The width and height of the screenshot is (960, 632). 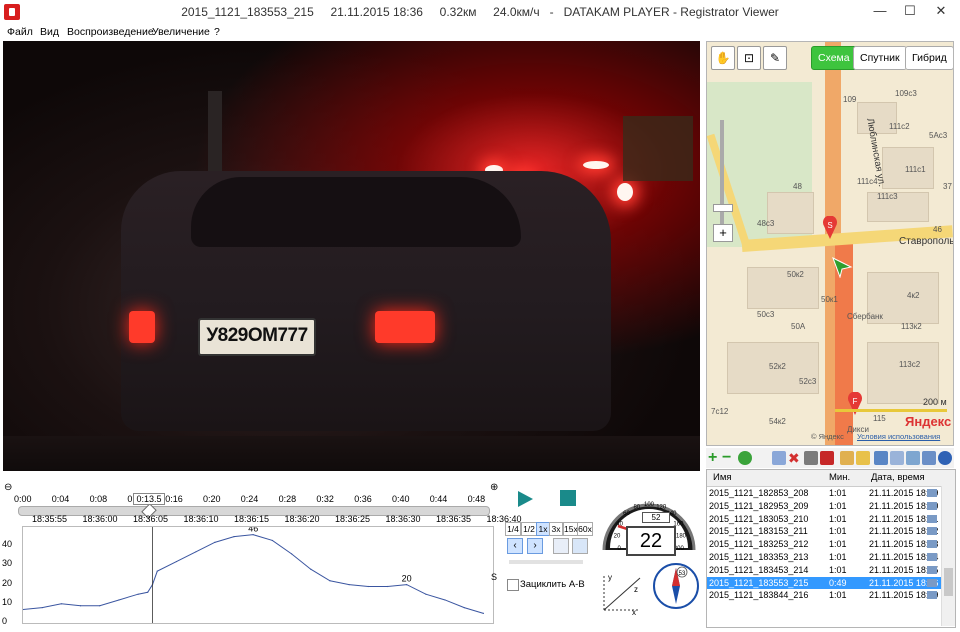 What do you see at coordinates (729, 458) in the screenshot?
I see `remove-icon: −` at bounding box center [729, 458].